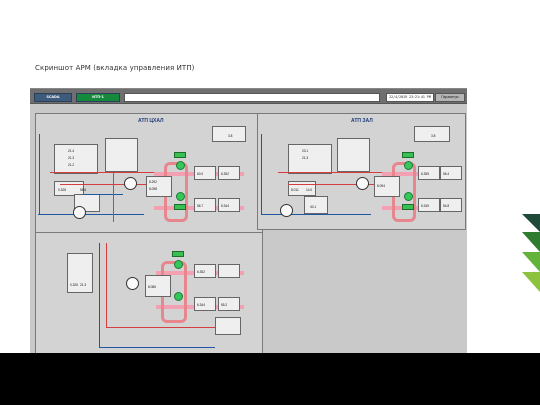  I want to click on right-value-main: 8.094, so click(381, 186).